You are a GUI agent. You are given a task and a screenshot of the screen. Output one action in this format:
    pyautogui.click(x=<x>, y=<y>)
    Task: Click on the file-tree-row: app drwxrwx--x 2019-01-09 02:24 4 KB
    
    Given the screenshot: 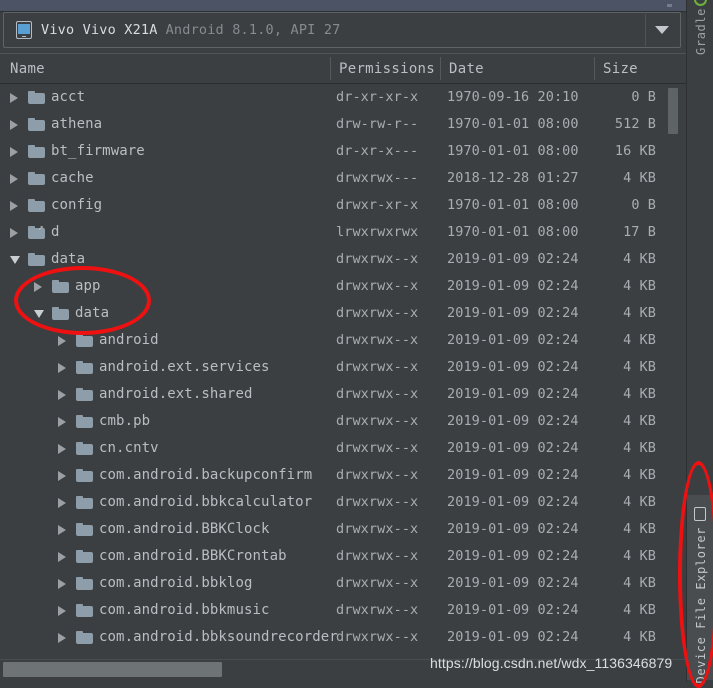 What is the action you would take?
    pyautogui.click(x=333, y=286)
    